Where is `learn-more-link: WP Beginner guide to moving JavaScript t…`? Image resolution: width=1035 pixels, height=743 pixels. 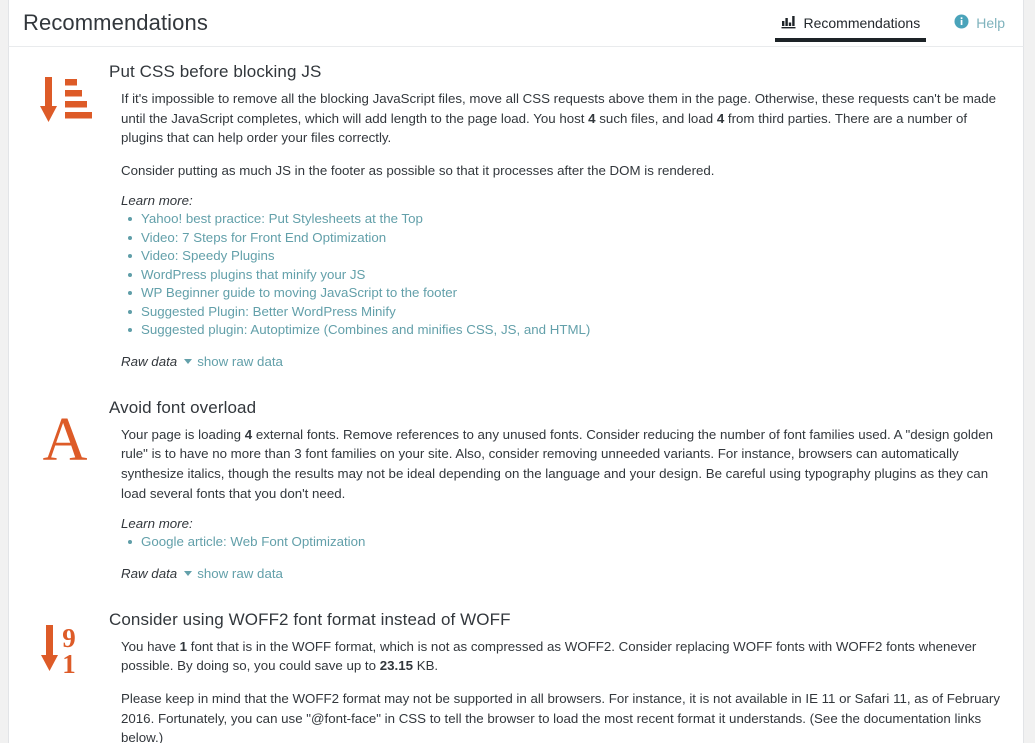 learn-more-link: WP Beginner guide to moving JavaScript t… is located at coordinates (299, 292).